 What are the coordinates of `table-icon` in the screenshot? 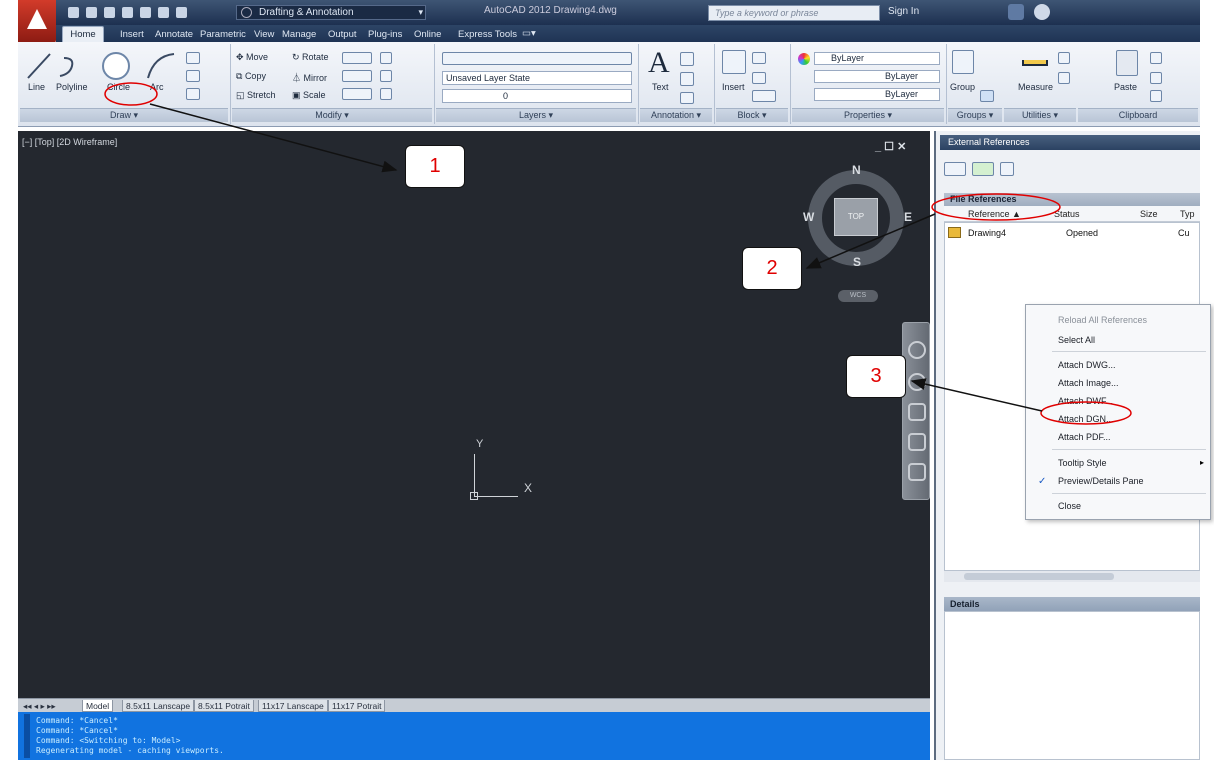 It's located at (687, 98).